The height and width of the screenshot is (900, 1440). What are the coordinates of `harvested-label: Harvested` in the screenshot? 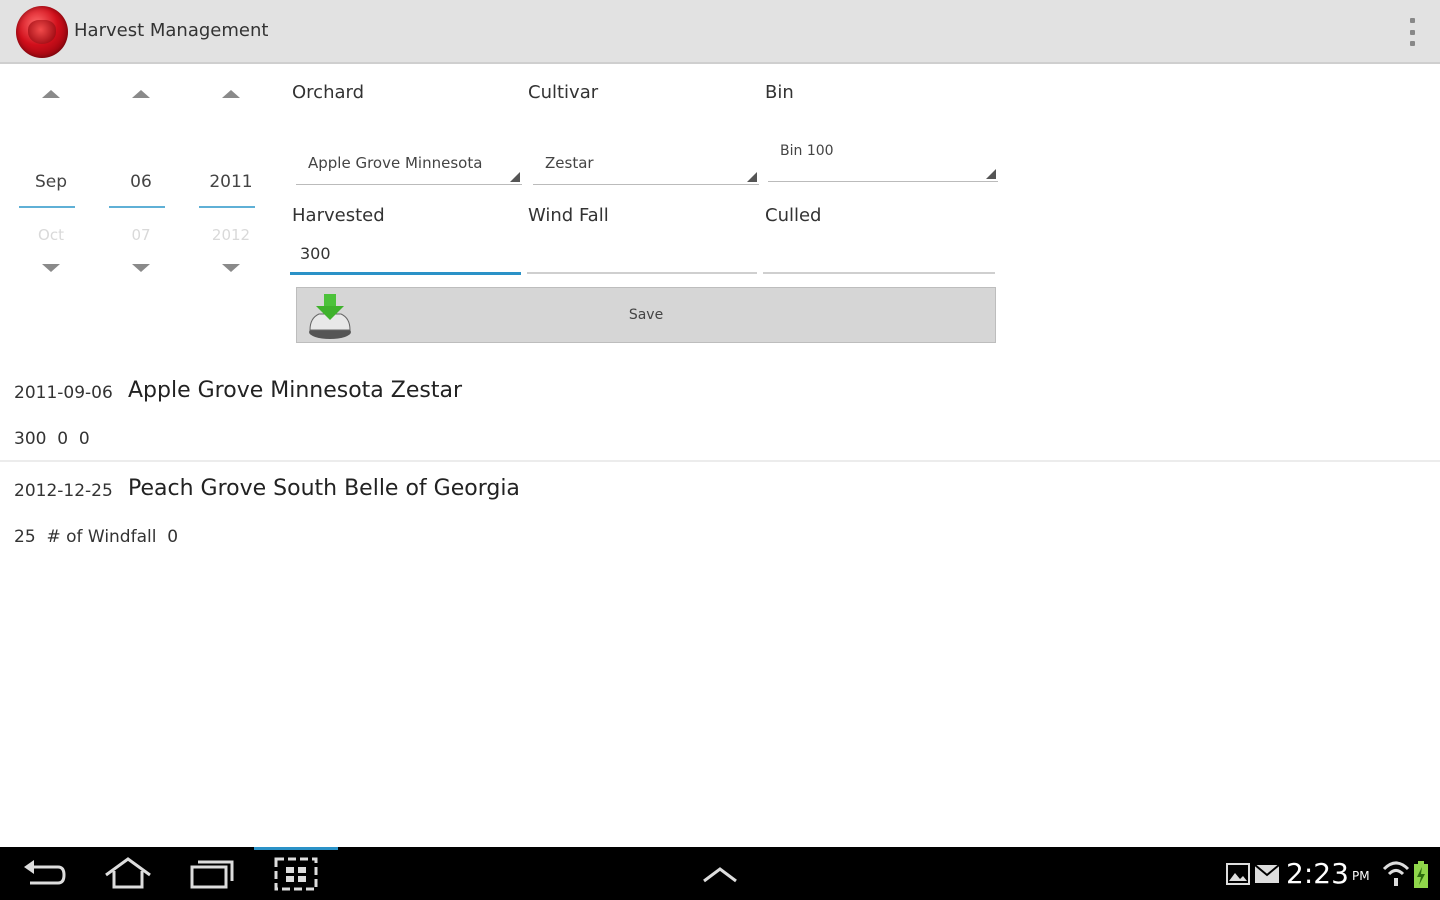 It's located at (338, 215).